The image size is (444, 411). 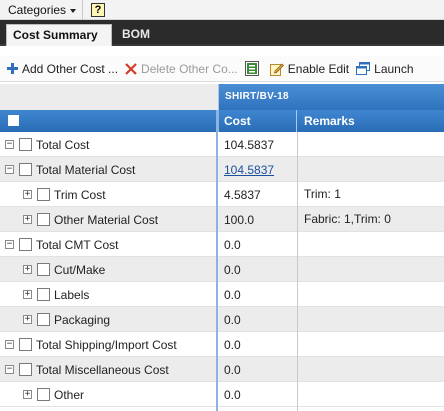 I want to click on column-header-cost: Cost, so click(x=234, y=121).